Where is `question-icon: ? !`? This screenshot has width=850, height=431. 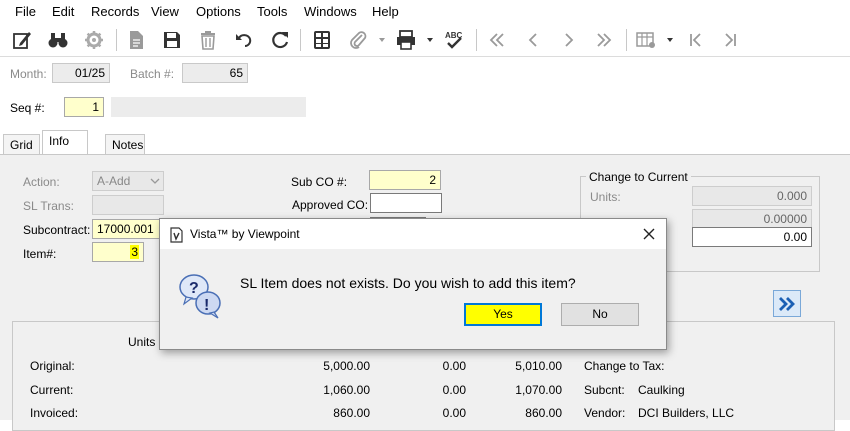 question-icon: ? ! is located at coordinates (200, 296).